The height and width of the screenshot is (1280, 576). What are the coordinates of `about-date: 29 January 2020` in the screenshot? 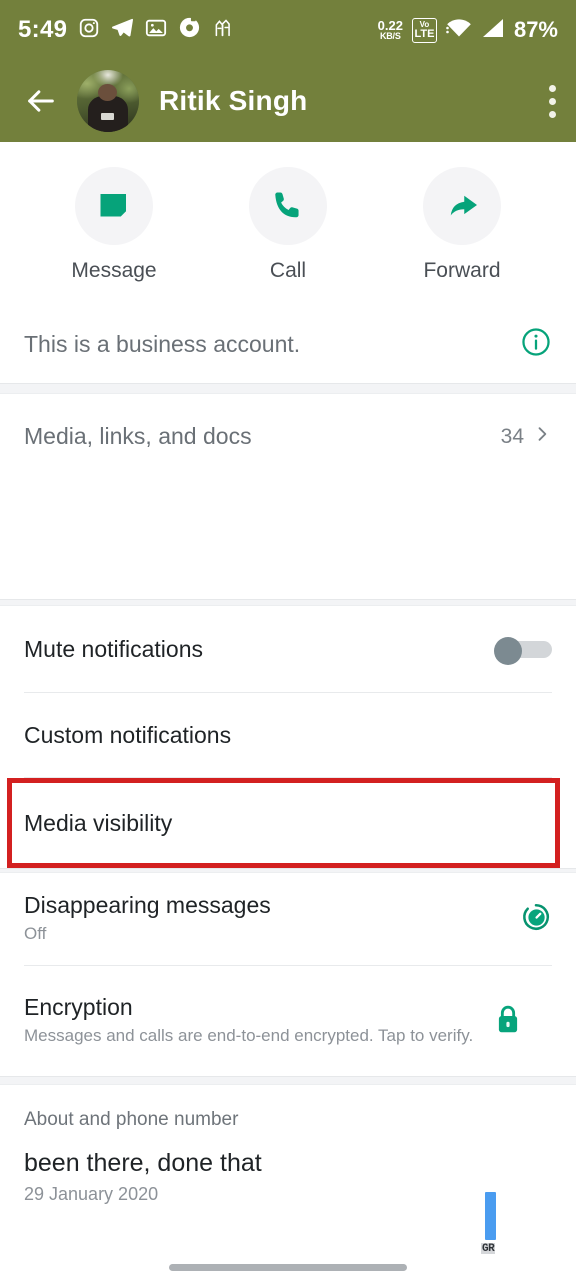 It's located at (91, 1194).